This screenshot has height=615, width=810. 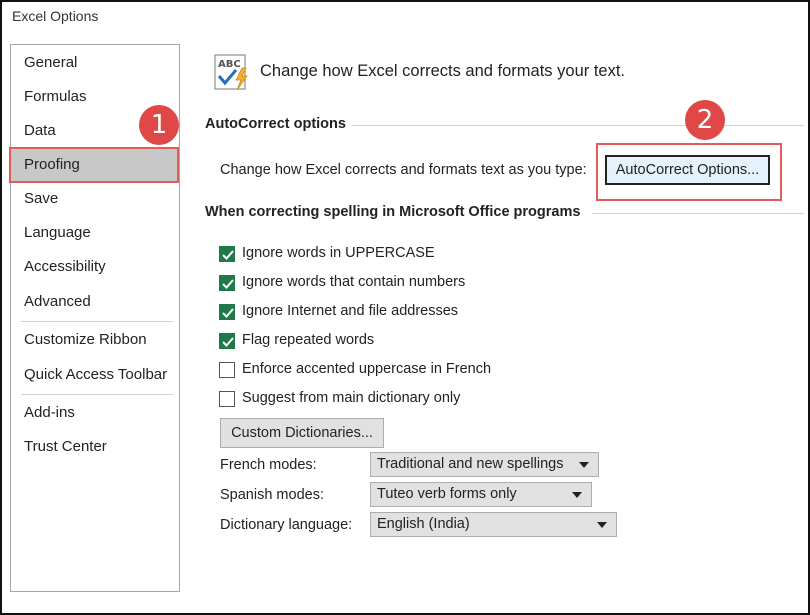 What do you see at coordinates (94, 165) in the screenshot?
I see `proofing-highlight-box` at bounding box center [94, 165].